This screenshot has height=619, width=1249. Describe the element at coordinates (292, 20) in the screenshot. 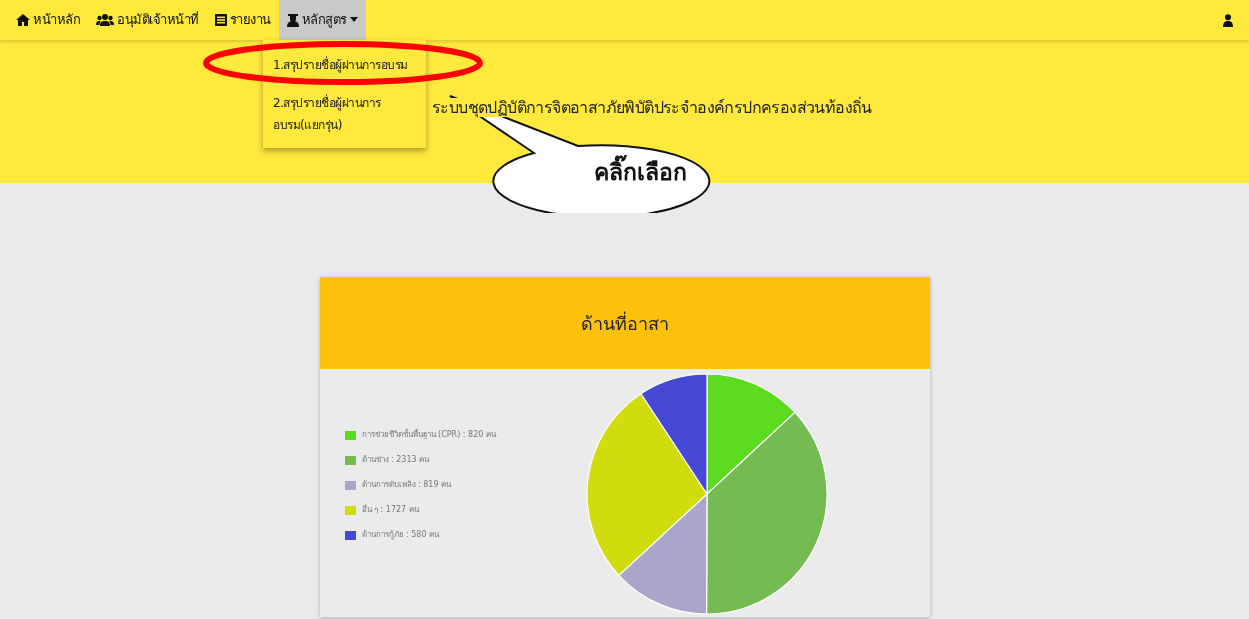

I see `graduate-icon` at that location.